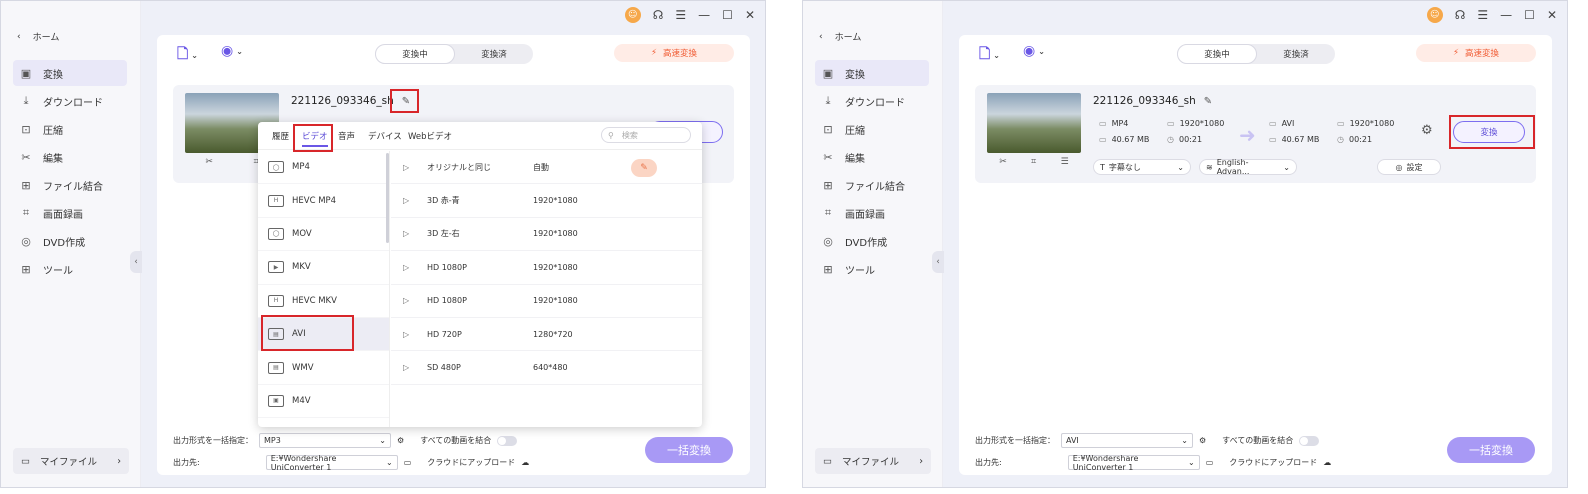  I want to click on video-thumbnail, so click(1034, 123).